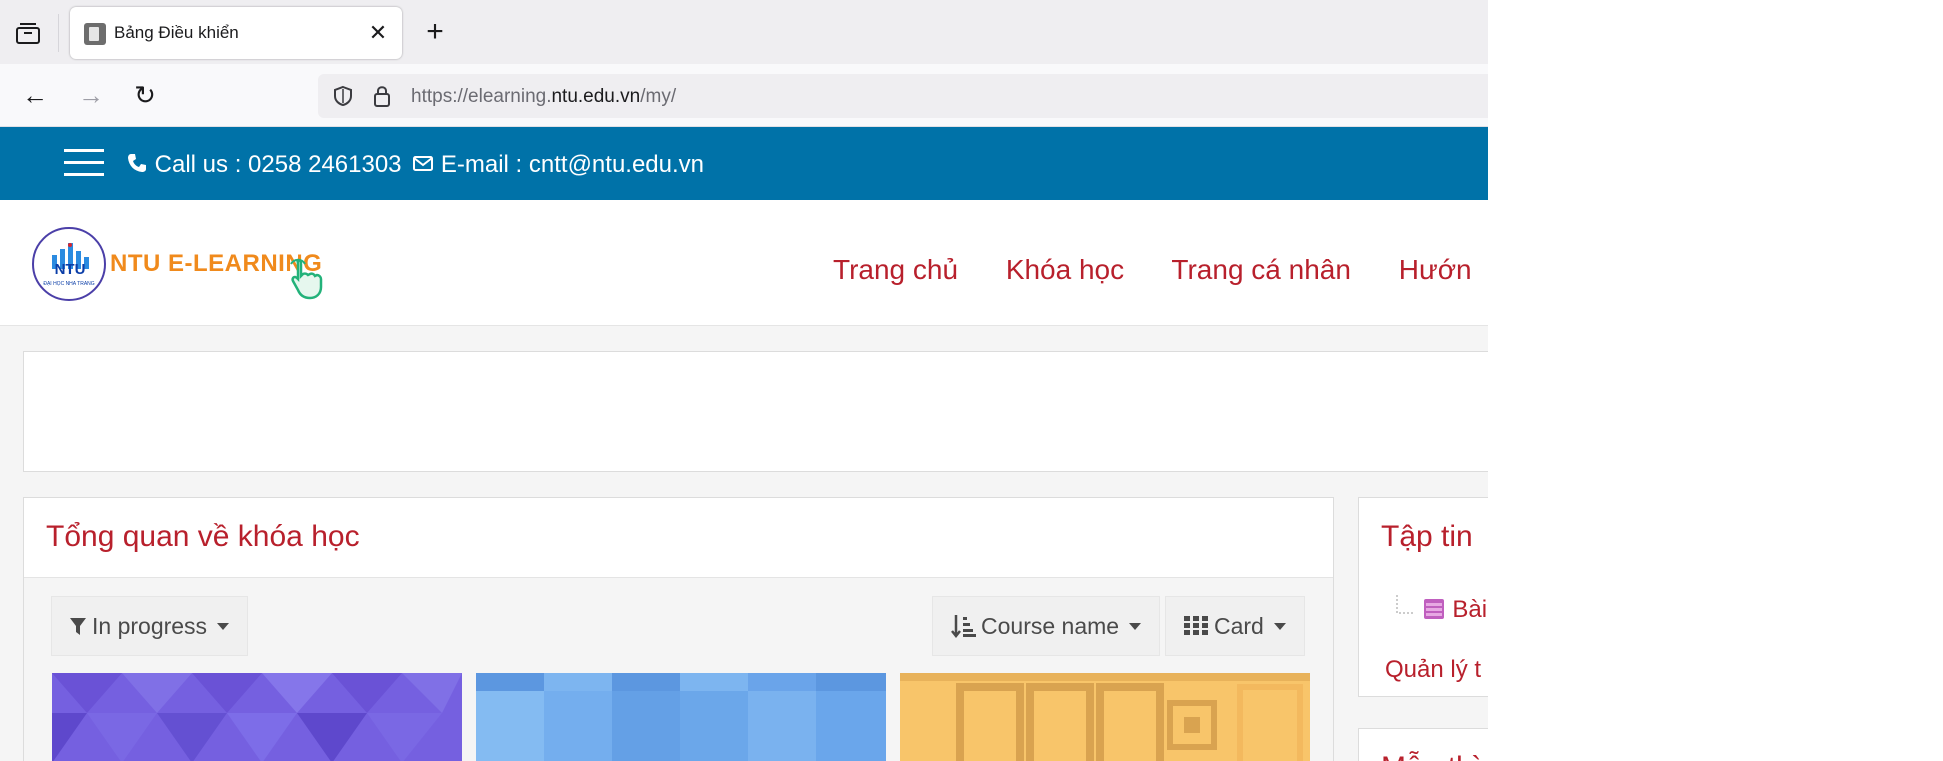 Image resolution: width=1943 pixels, height=761 pixels. Describe the element at coordinates (435, 32) in the screenshot. I see `new-tab-icon: +` at that location.